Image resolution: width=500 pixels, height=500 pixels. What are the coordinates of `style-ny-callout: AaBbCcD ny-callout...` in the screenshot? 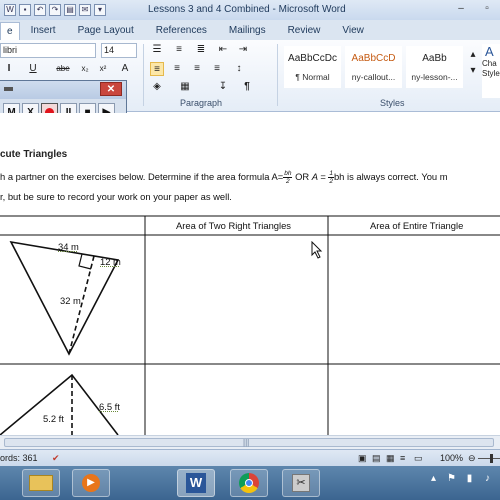 It's located at (373, 67).